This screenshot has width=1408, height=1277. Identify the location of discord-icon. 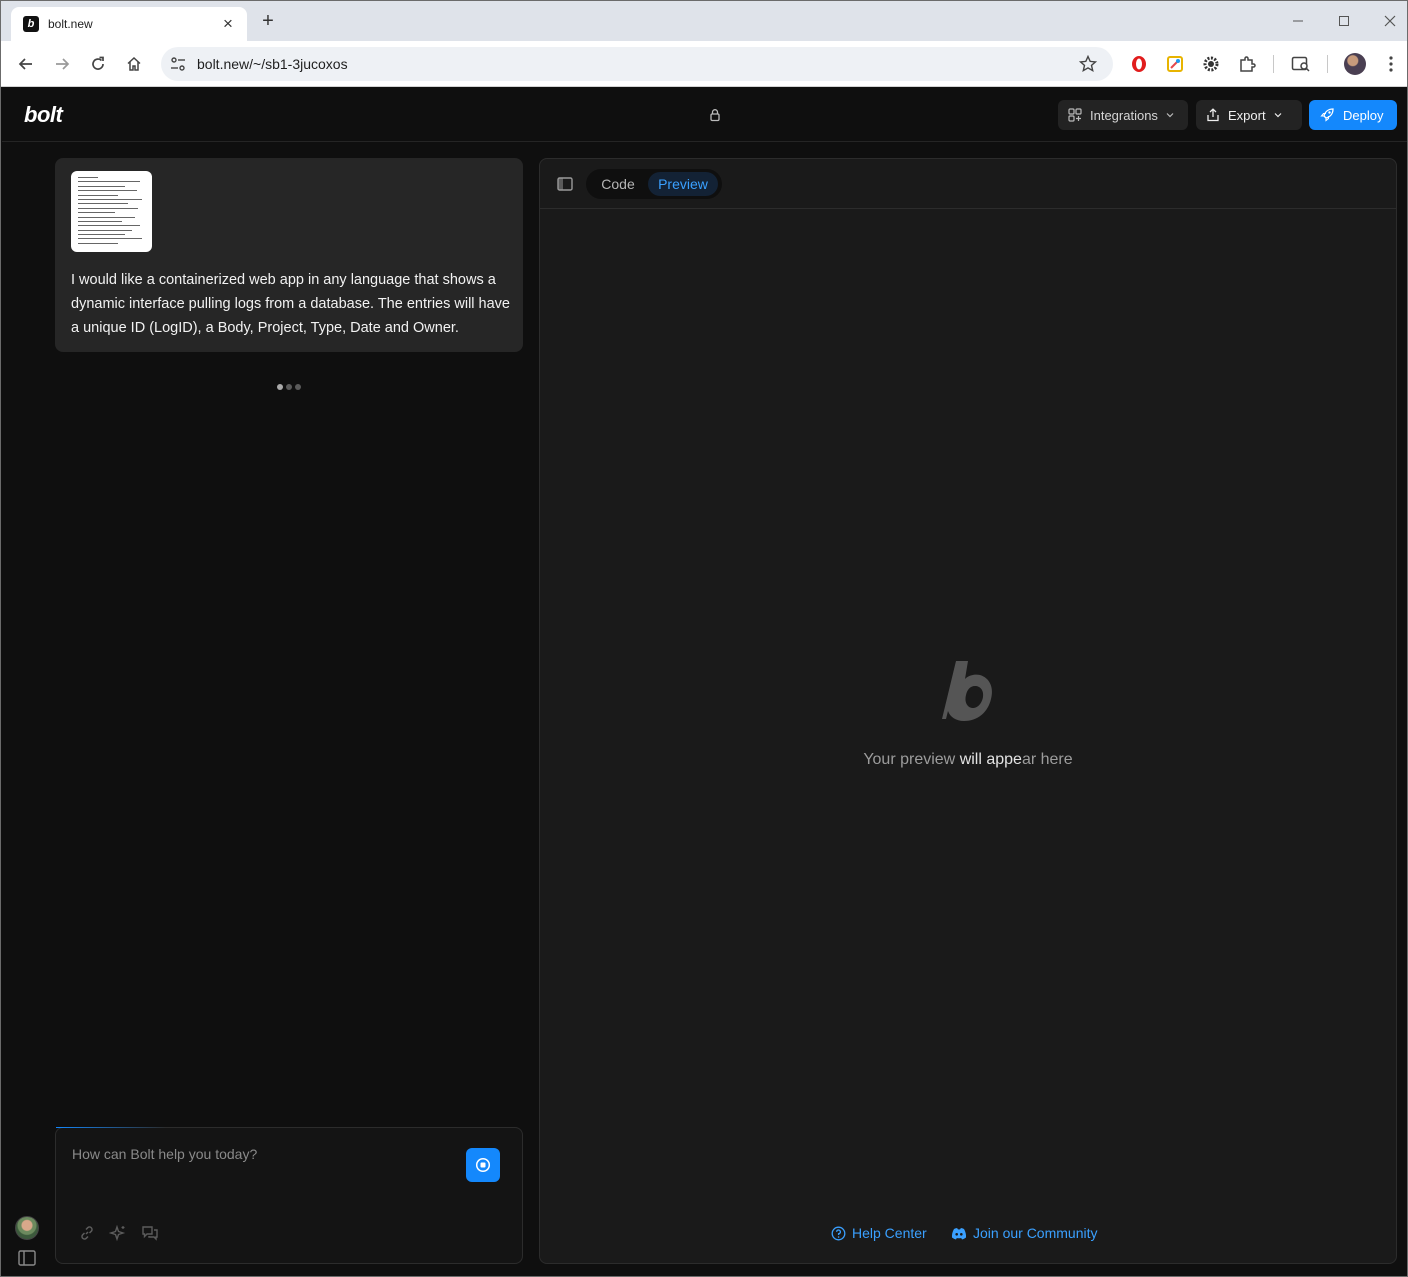
(959, 1233).